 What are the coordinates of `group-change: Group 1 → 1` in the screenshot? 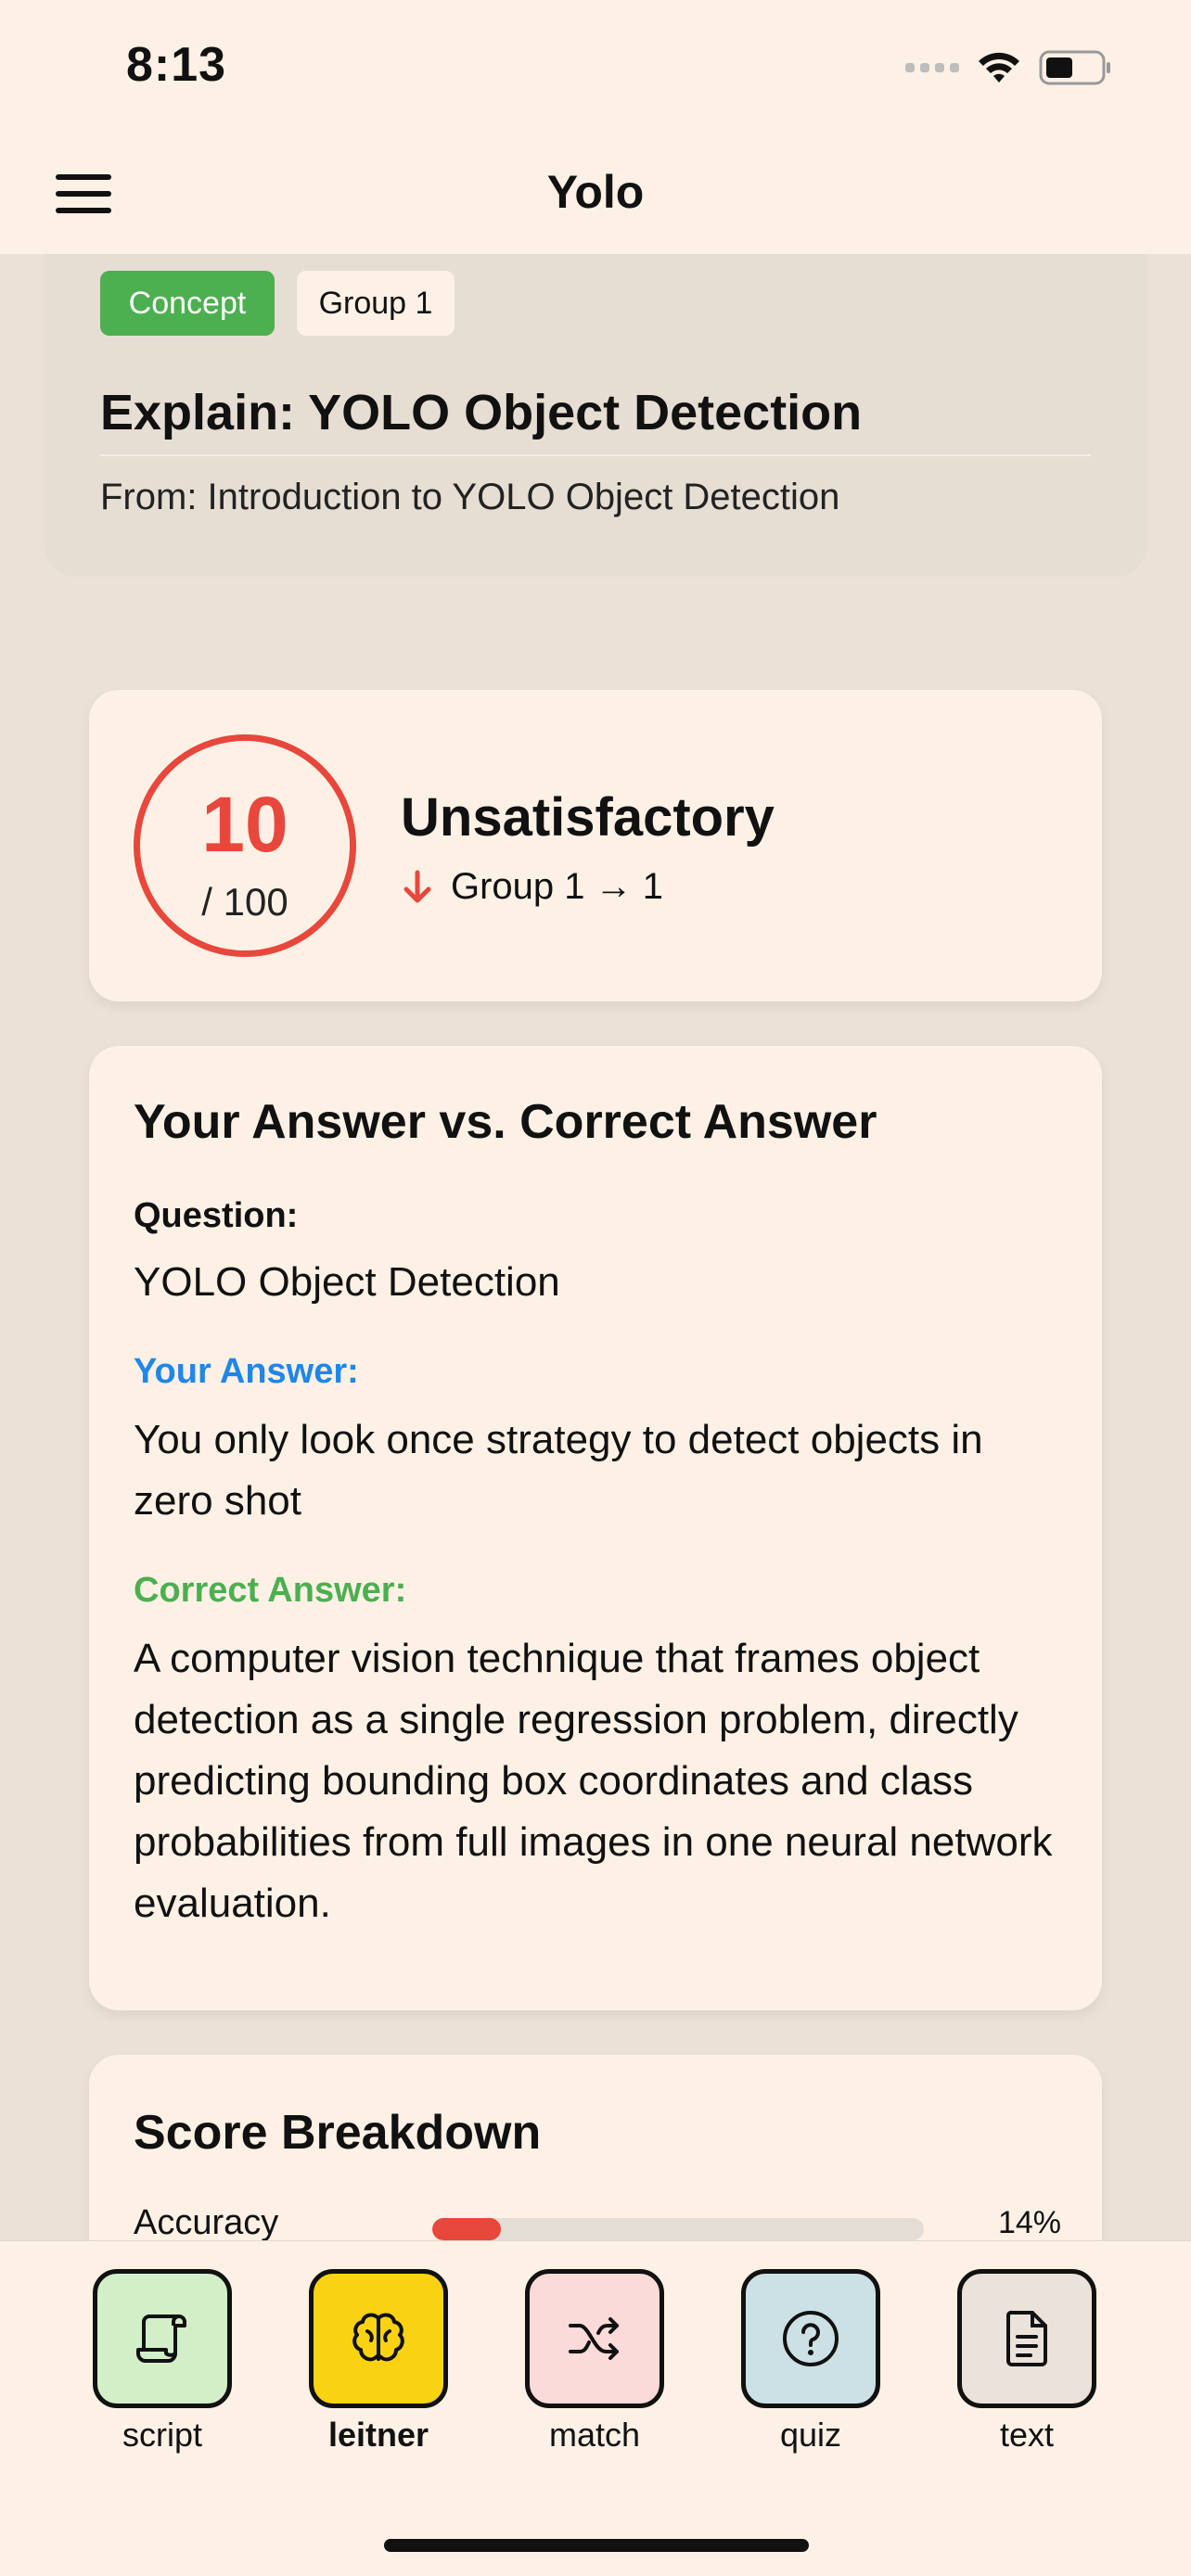 It's located at (532, 887).